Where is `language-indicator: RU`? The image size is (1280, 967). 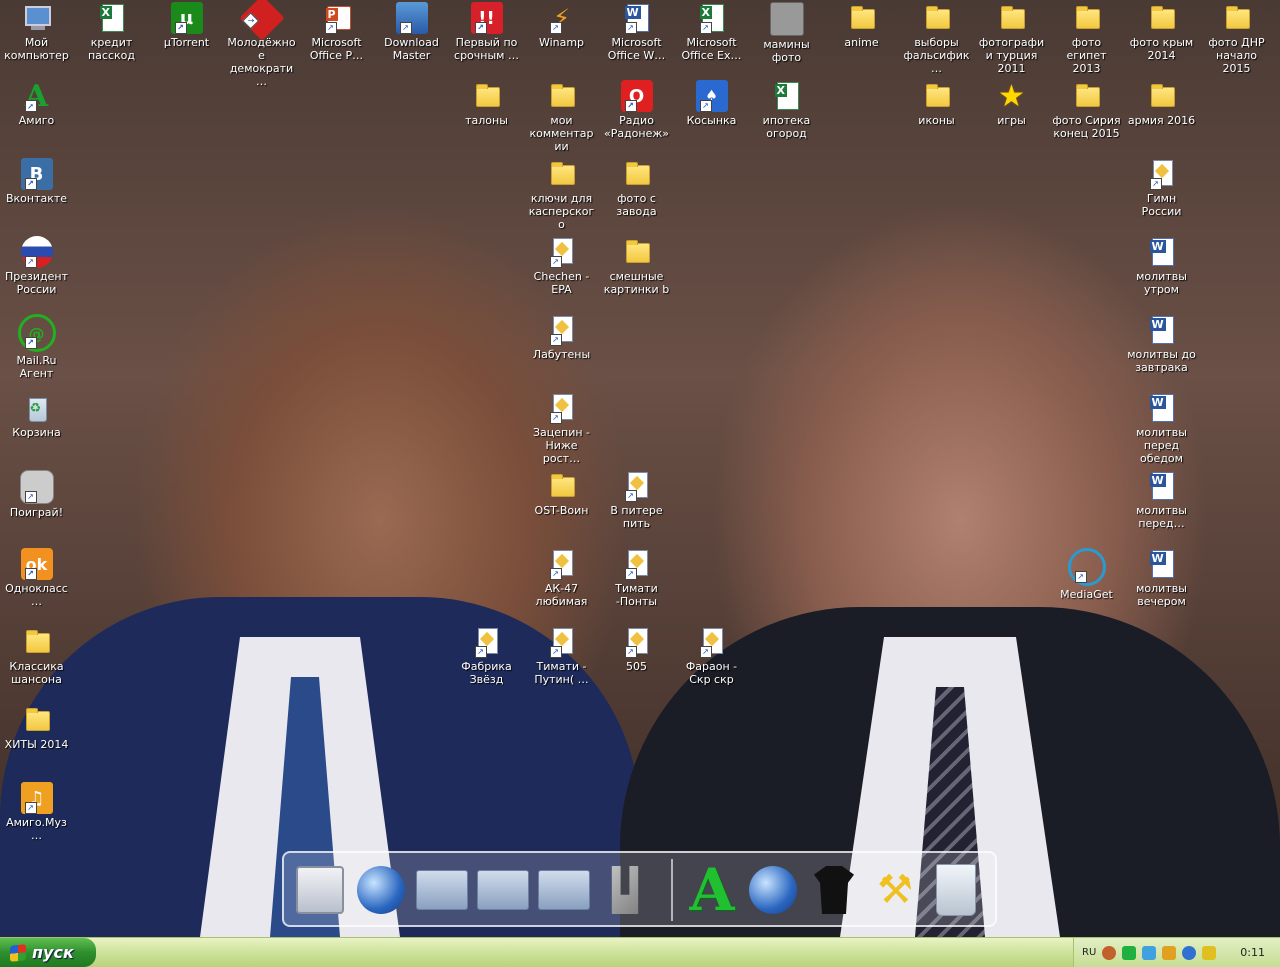 language-indicator: RU is located at coordinates (1089, 952).